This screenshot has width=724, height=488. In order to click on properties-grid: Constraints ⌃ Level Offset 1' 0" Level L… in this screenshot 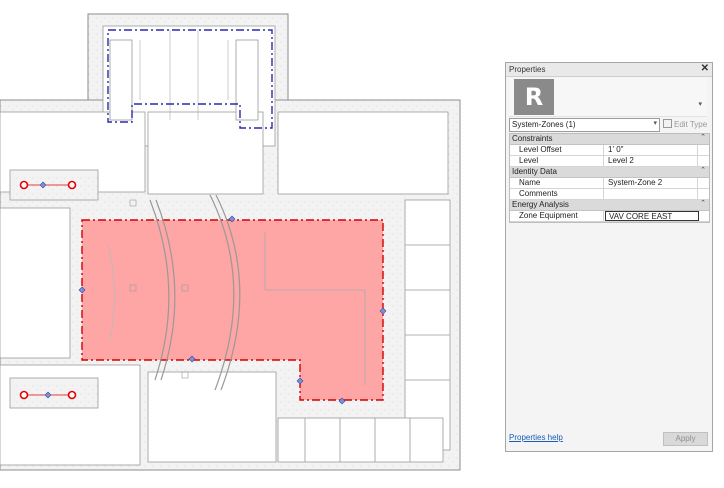, I will do `click(609, 178)`.